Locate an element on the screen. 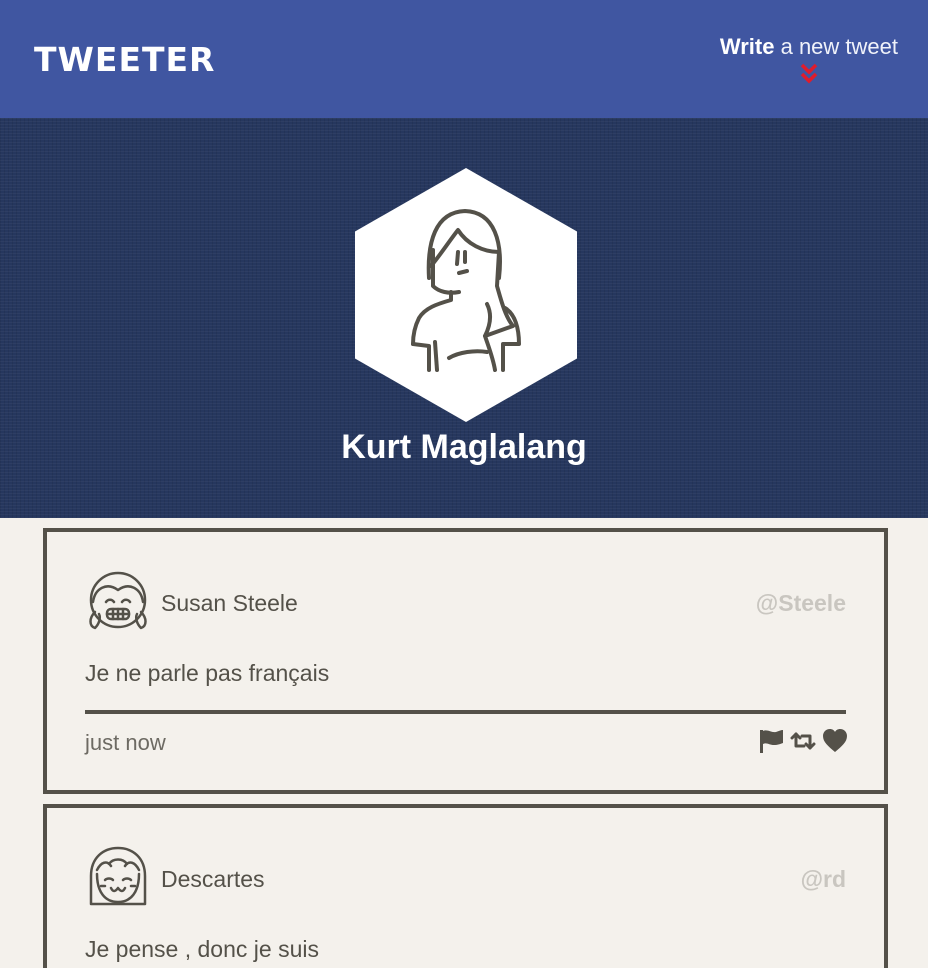 This screenshot has height=968, width=928. profile-name: Kurt Maglalang is located at coordinates (464, 447).